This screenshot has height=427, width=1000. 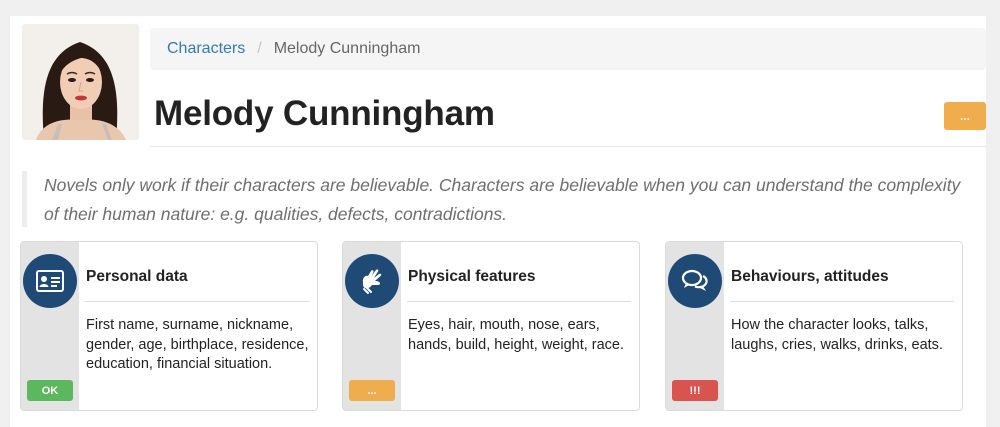 What do you see at coordinates (137, 276) in the screenshot?
I see `card-title: Personal data` at bounding box center [137, 276].